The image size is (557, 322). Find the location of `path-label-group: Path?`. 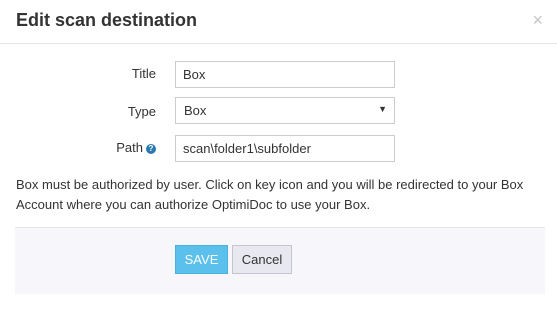

path-label-group: Path? is located at coordinates (136, 147).